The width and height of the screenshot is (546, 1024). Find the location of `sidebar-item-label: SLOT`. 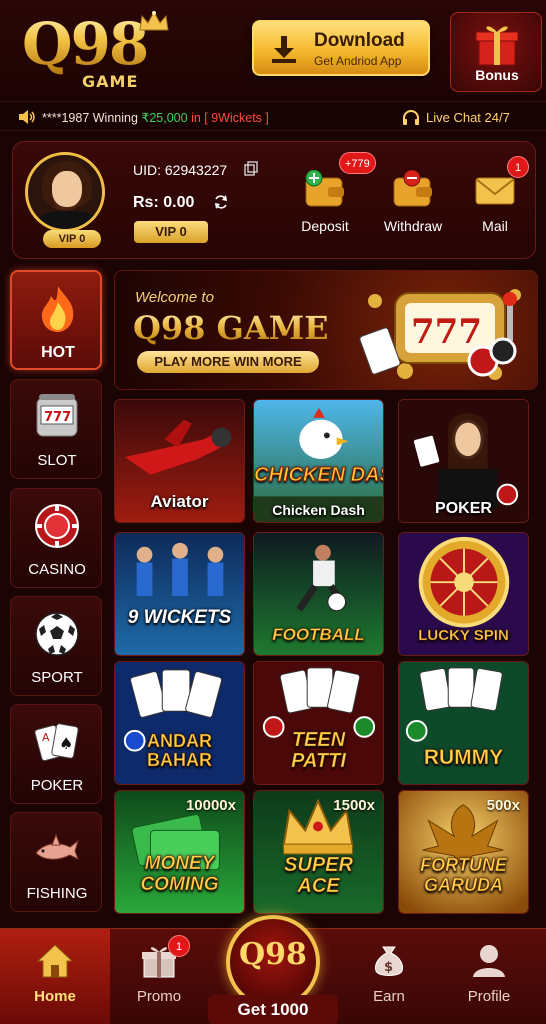

sidebar-item-label: SLOT is located at coordinates (57, 460).